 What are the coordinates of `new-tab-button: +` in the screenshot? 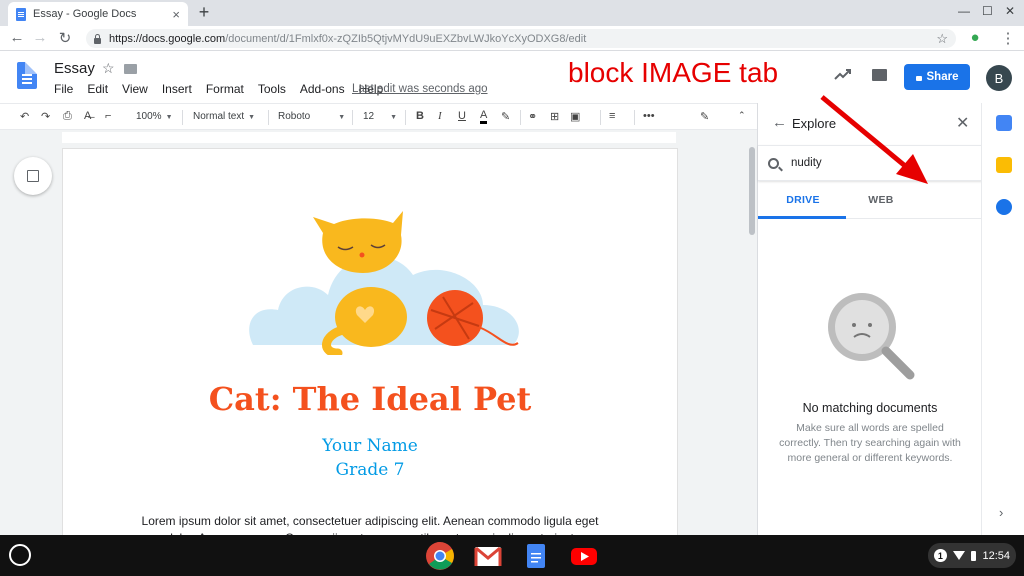 It's located at (204, 12).